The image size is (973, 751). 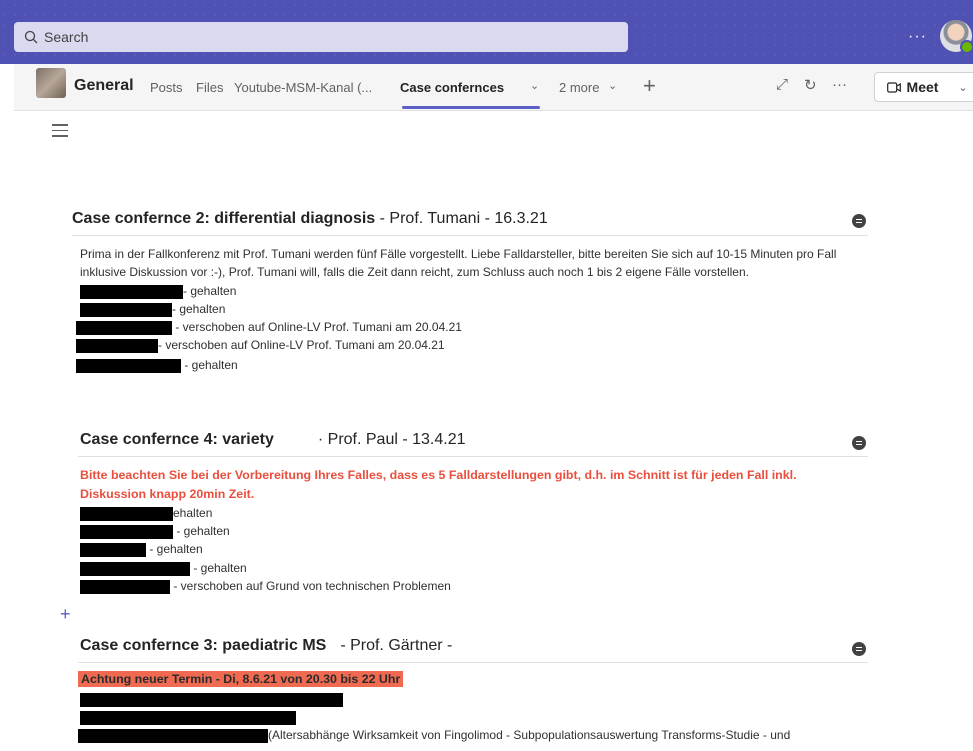 I want to click on avatar, so click(x=956, y=37).